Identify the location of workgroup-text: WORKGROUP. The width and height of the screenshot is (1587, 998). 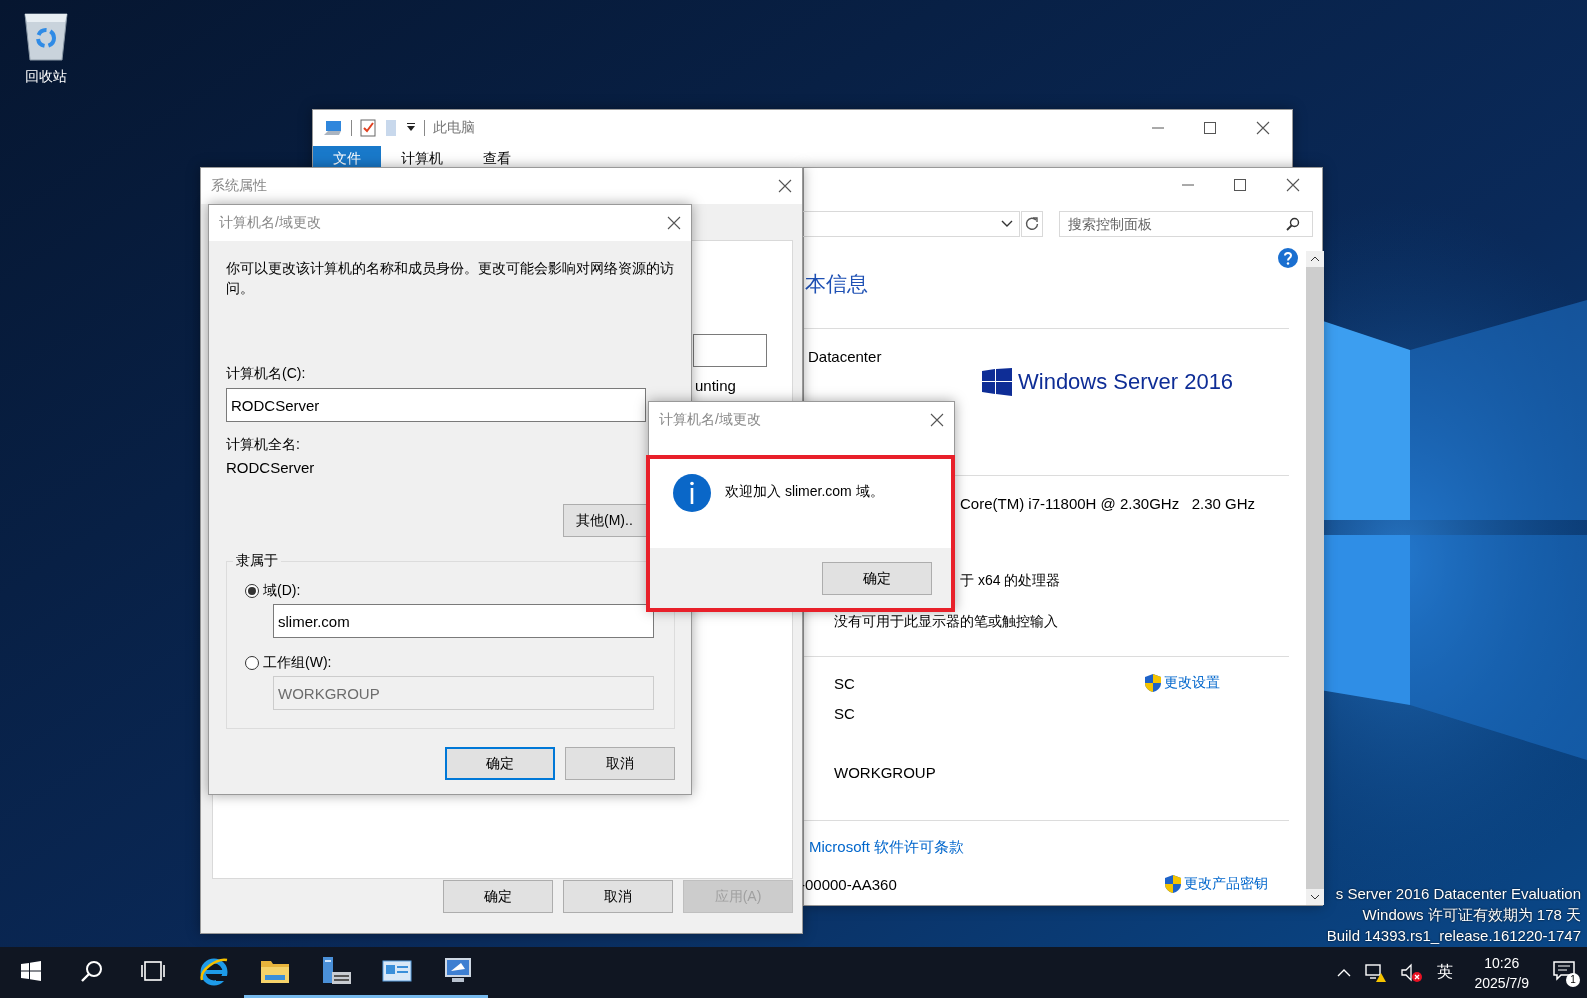
(885, 772).